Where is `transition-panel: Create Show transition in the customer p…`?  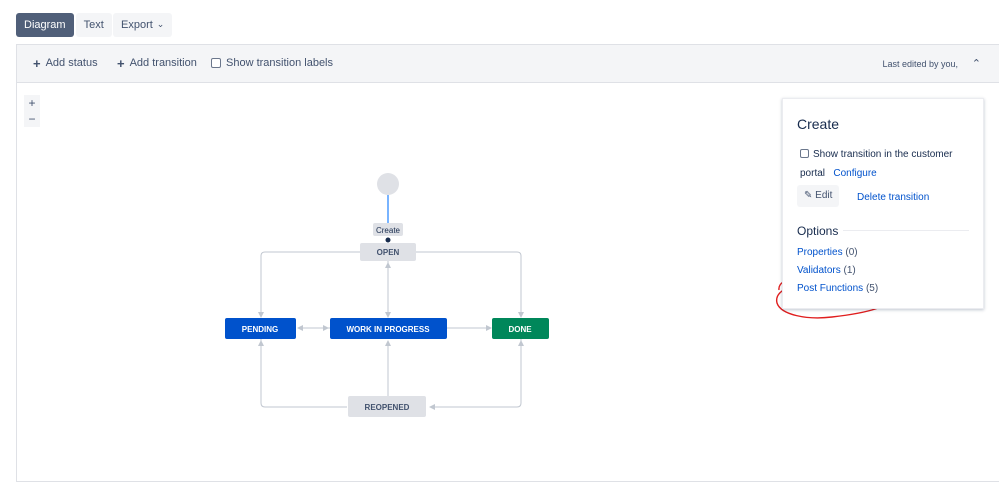
transition-panel: Create Show transition in the customer p… is located at coordinates (883, 203).